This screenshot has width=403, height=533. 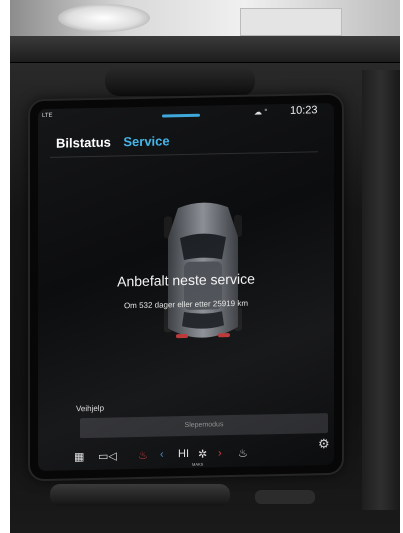 What do you see at coordinates (381, 290) in the screenshot?
I see `dashboard-trim` at bounding box center [381, 290].